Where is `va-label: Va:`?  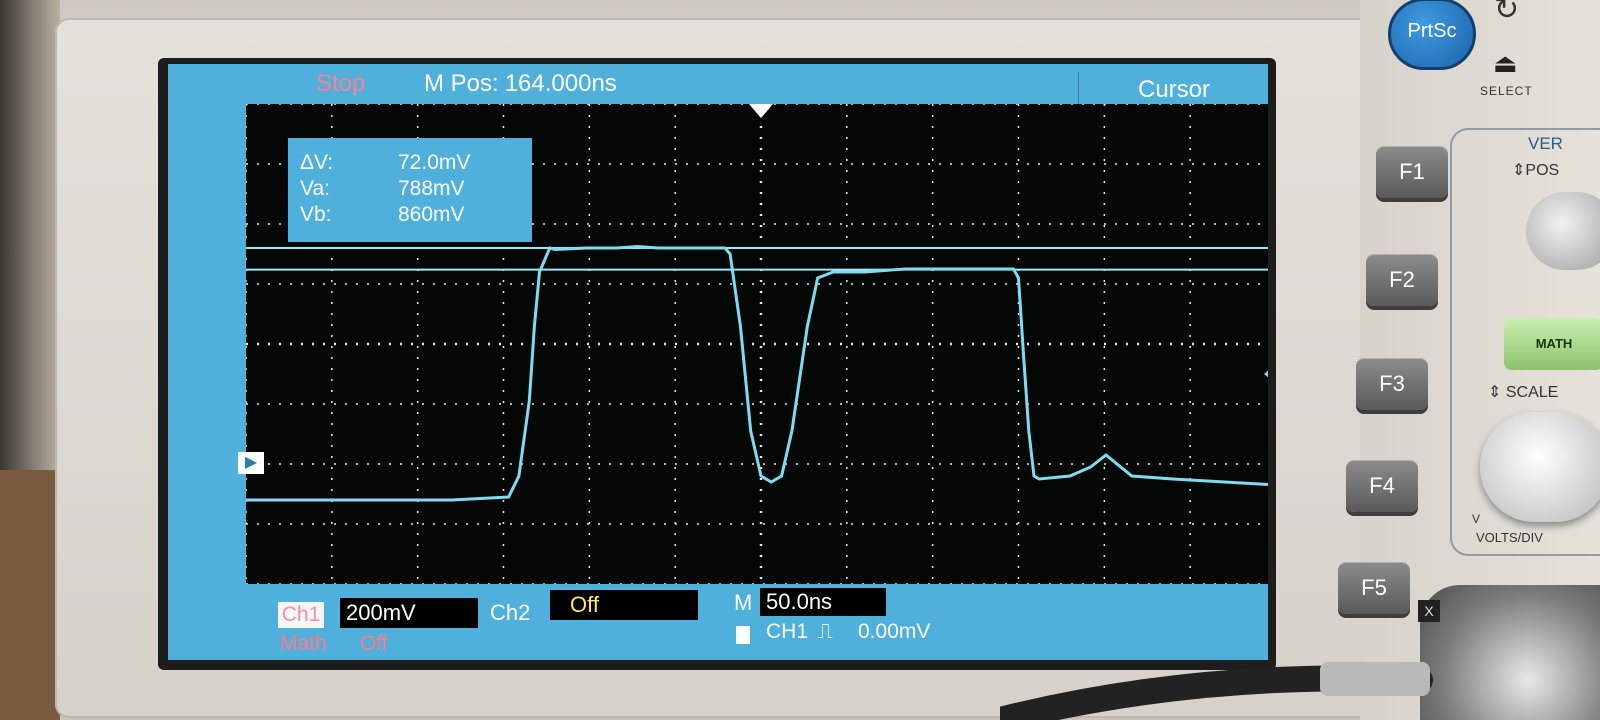
va-label: Va: is located at coordinates (315, 188).